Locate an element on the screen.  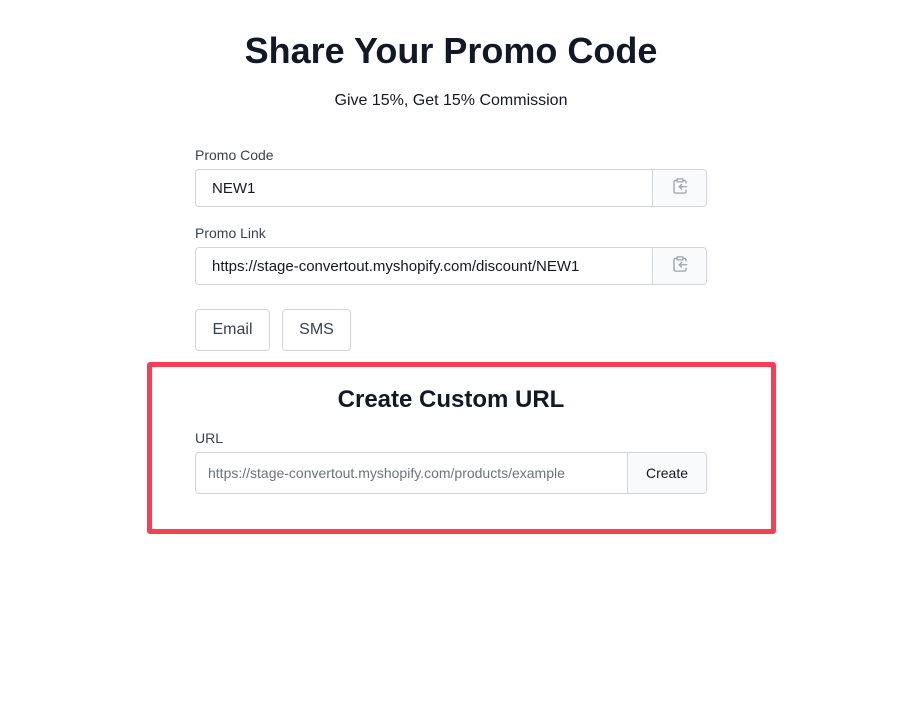
sms-button: SMS is located at coordinates (316, 330).